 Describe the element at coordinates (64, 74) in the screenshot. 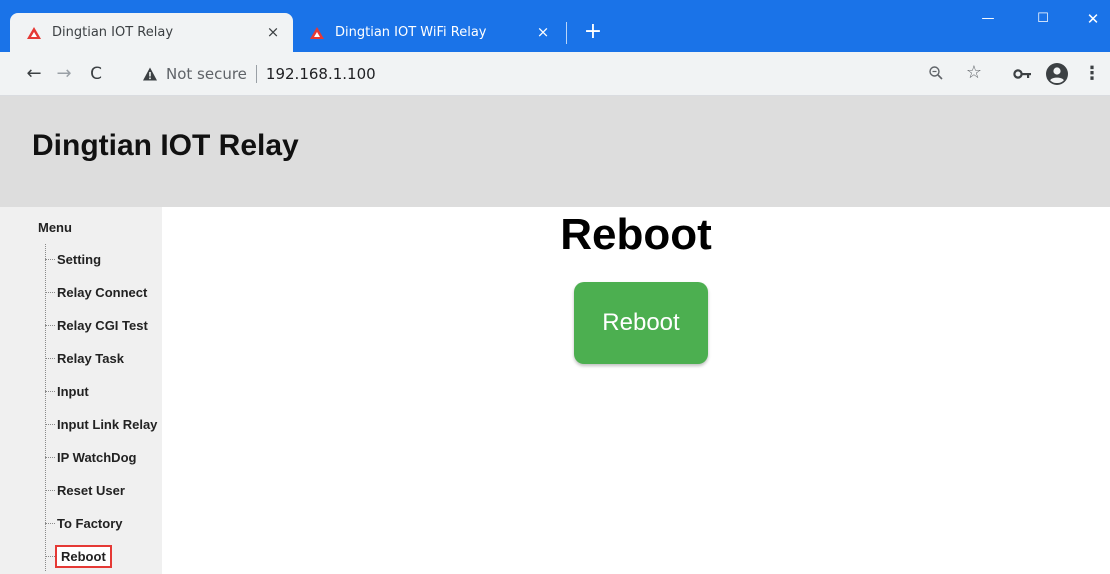

I see `forward-button: →` at that location.